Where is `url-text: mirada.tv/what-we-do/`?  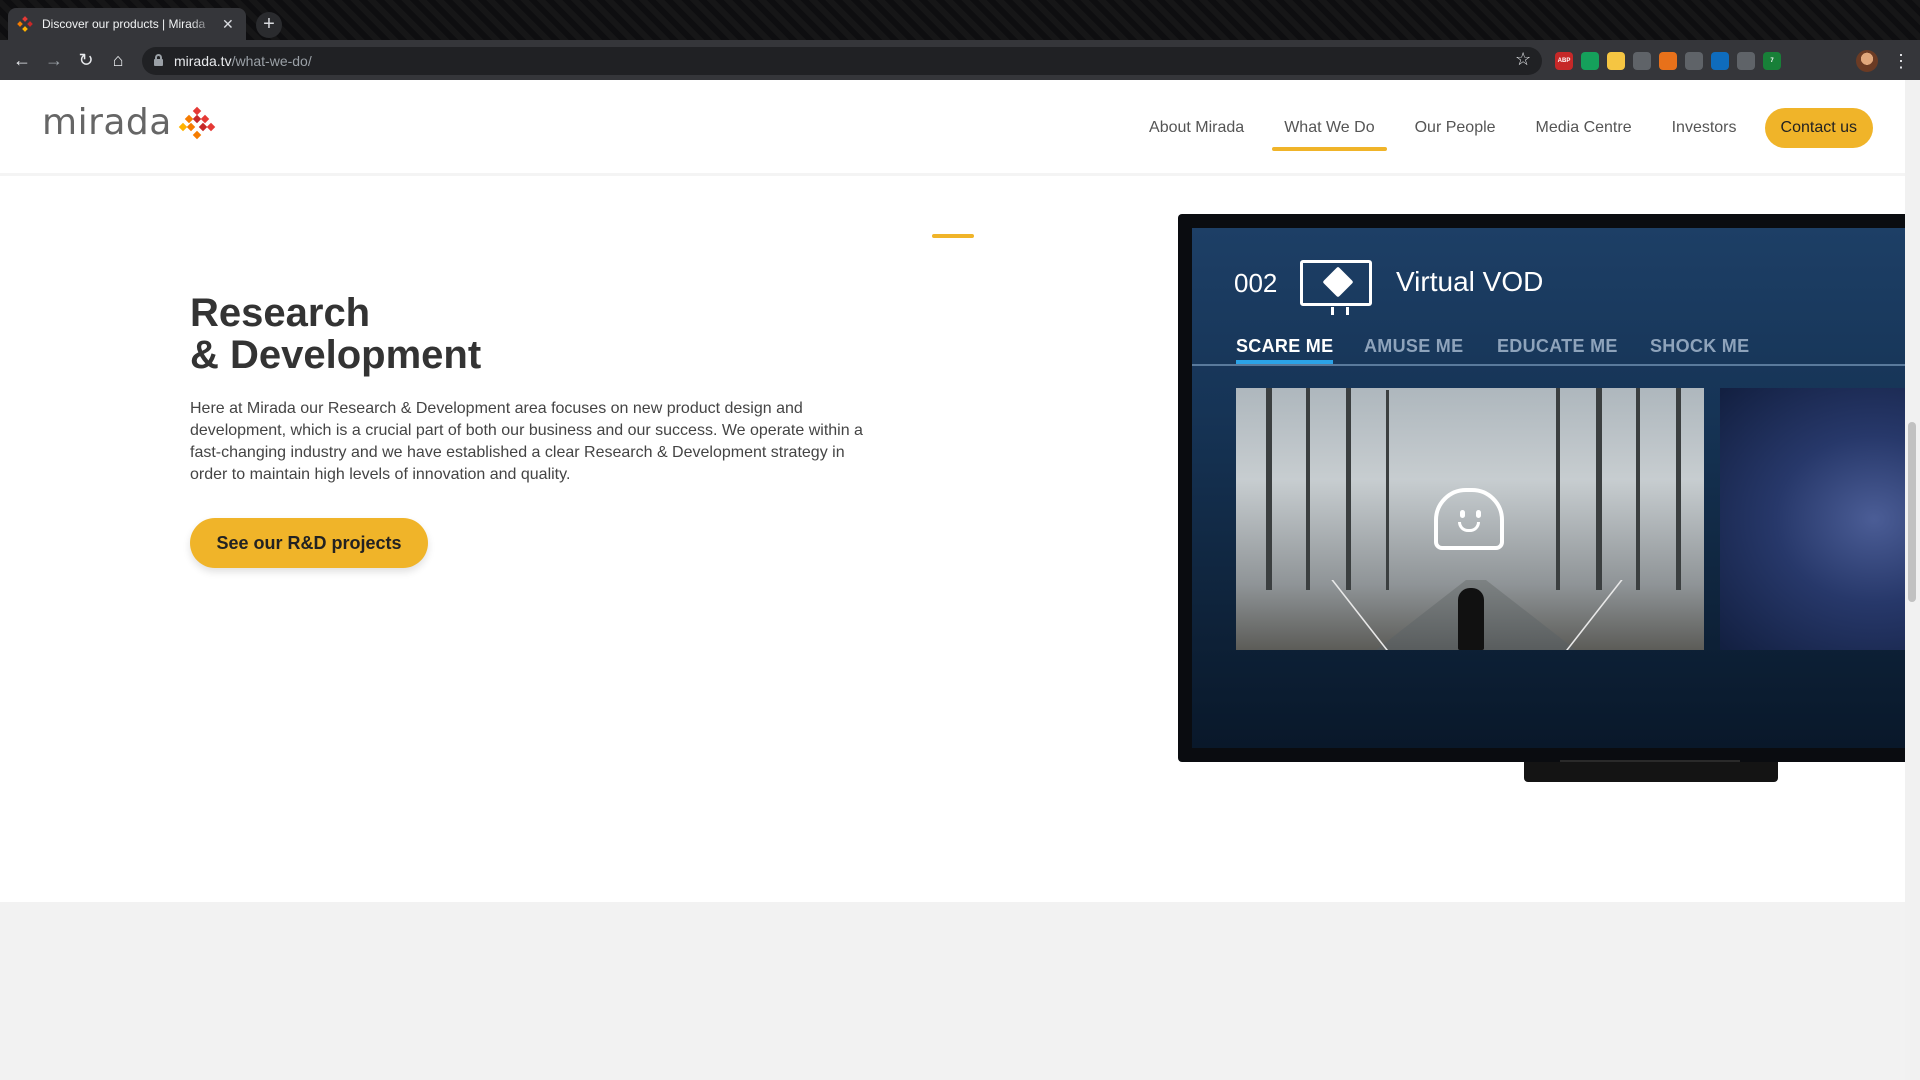
url-text: mirada.tv/what-we-do/ is located at coordinates (243, 61).